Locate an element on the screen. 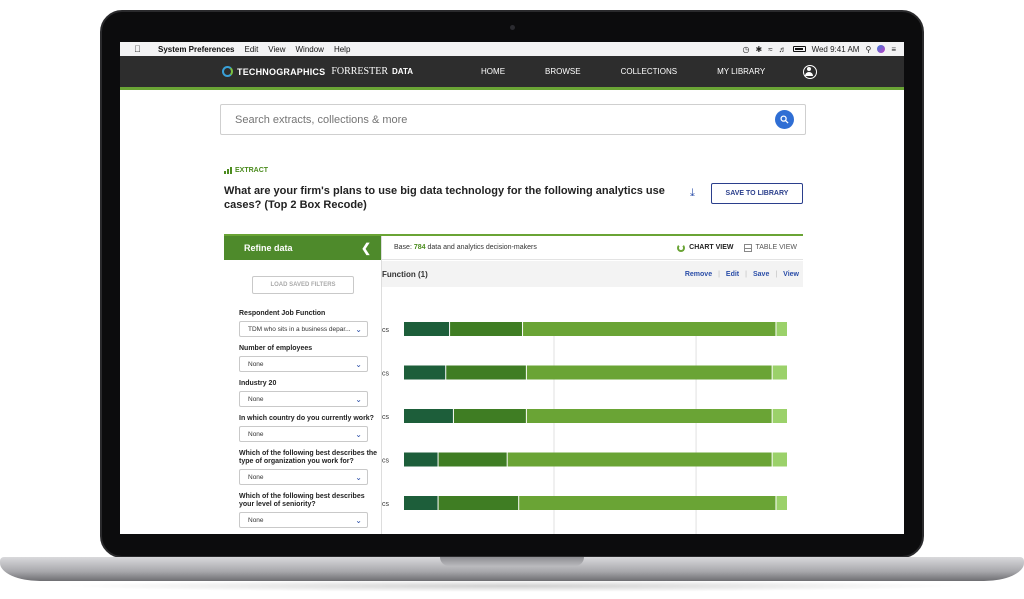 The height and width of the screenshot is (599, 1024). nav-browse: BROWSE is located at coordinates (563, 71).